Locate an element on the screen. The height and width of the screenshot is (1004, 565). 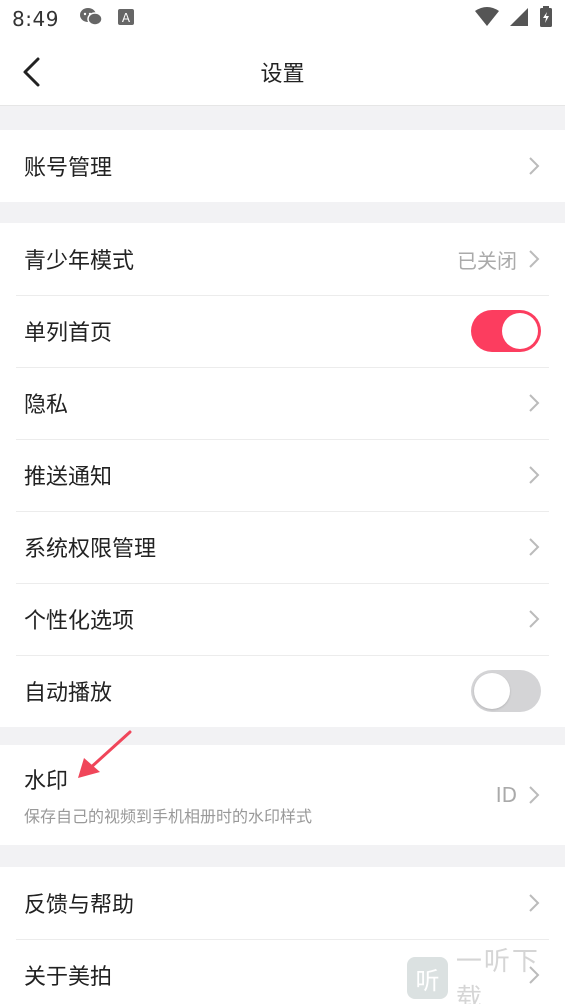
account-management-row: 账号管理 is located at coordinates (282, 166).